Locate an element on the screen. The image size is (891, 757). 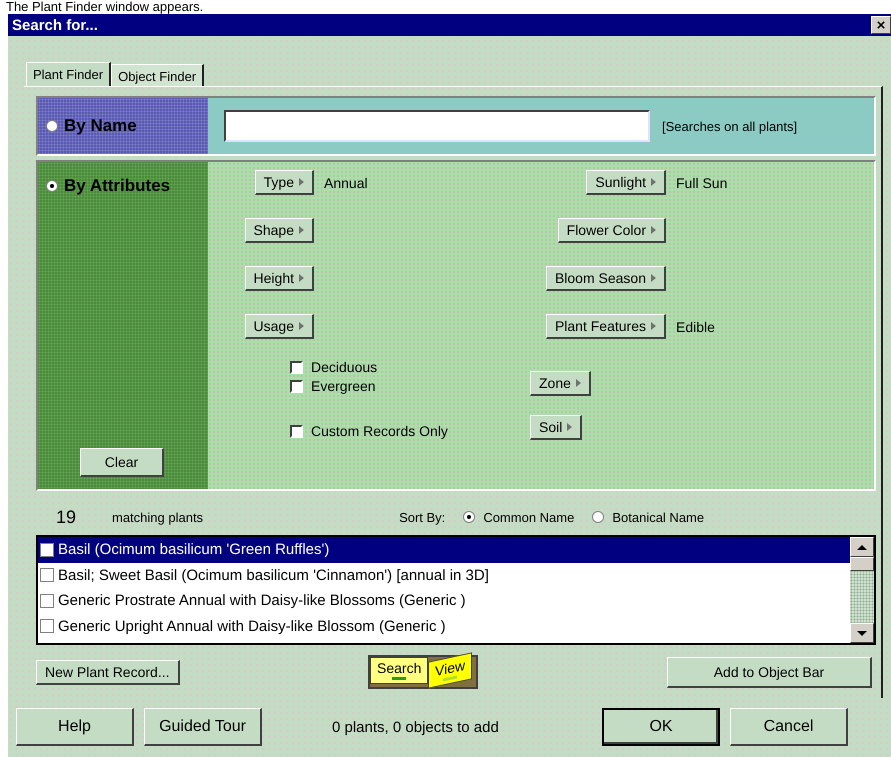
list-item: Basil (Ocimum basilicum 'Green Ruffles') is located at coordinates (444, 549).